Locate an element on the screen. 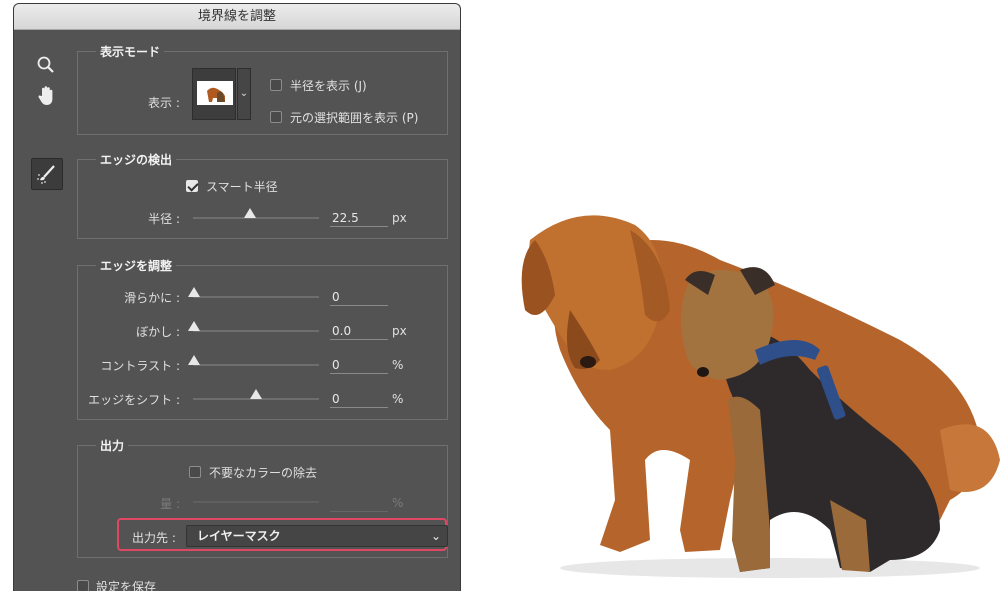  amount-slider is located at coordinates (256, 502).